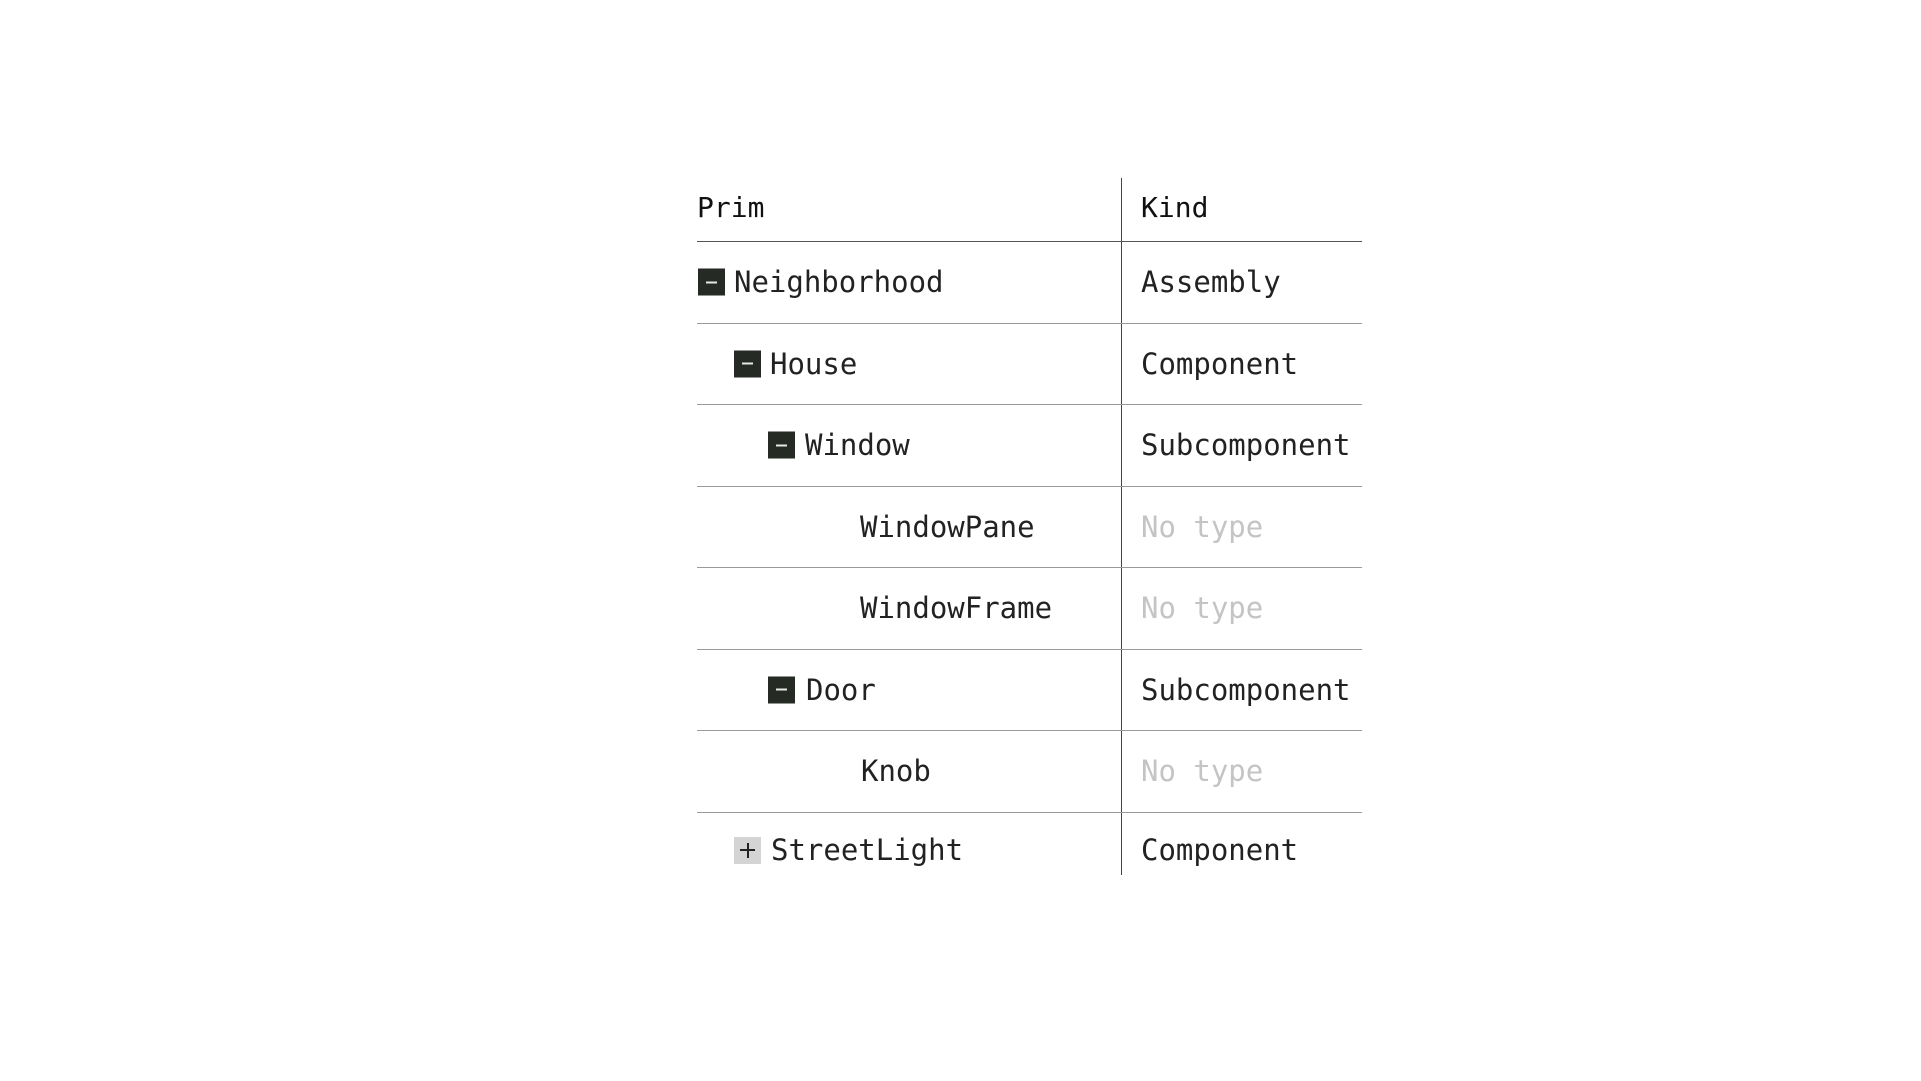  I want to click on table-header: Prim Kind, so click(1029, 210).